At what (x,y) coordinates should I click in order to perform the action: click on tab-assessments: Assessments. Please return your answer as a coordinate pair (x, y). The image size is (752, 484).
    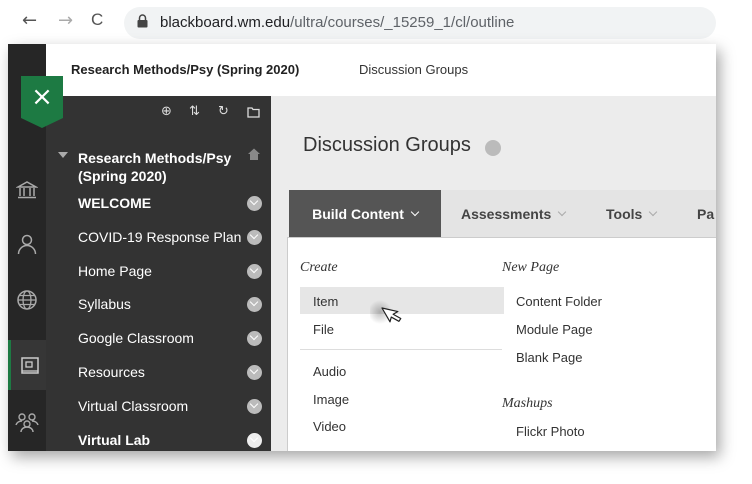
    Looking at the image, I should click on (514, 213).